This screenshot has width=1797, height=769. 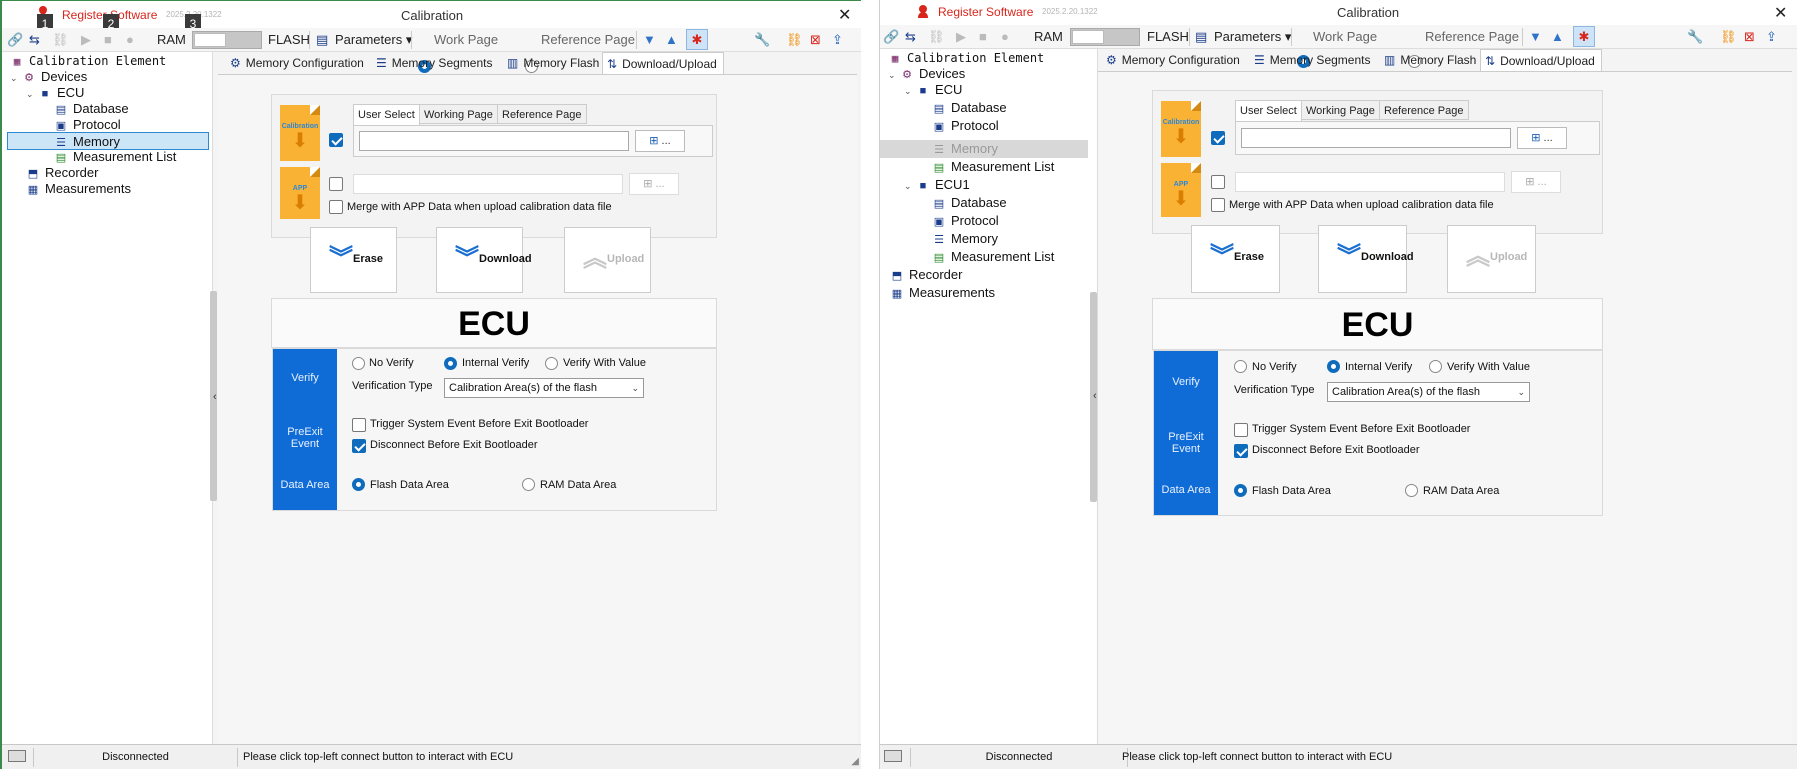 What do you see at coordinates (926, 275) in the screenshot?
I see `tree-item-recorder: ⬒ Recorder` at bounding box center [926, 275].